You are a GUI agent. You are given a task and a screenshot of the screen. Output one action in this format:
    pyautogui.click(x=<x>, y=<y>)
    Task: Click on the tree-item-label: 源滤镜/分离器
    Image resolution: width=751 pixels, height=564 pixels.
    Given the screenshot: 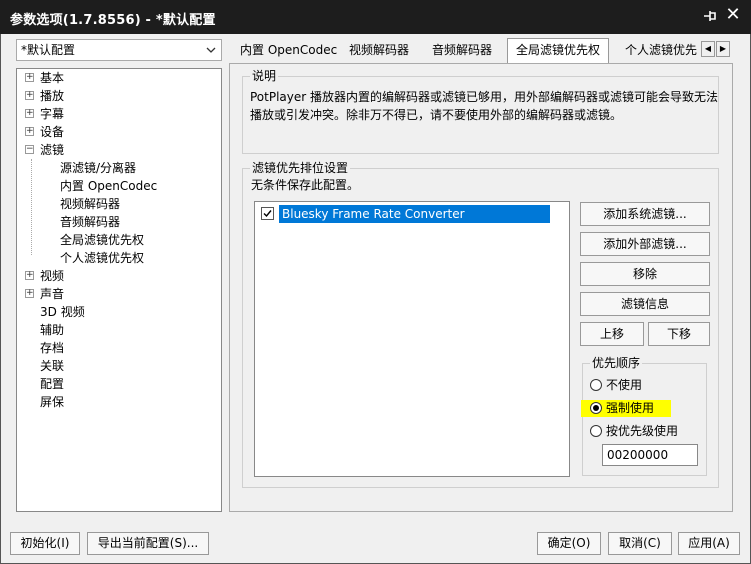 What is the action you would take?
    pyautogui.click(x=98, y=168)
    